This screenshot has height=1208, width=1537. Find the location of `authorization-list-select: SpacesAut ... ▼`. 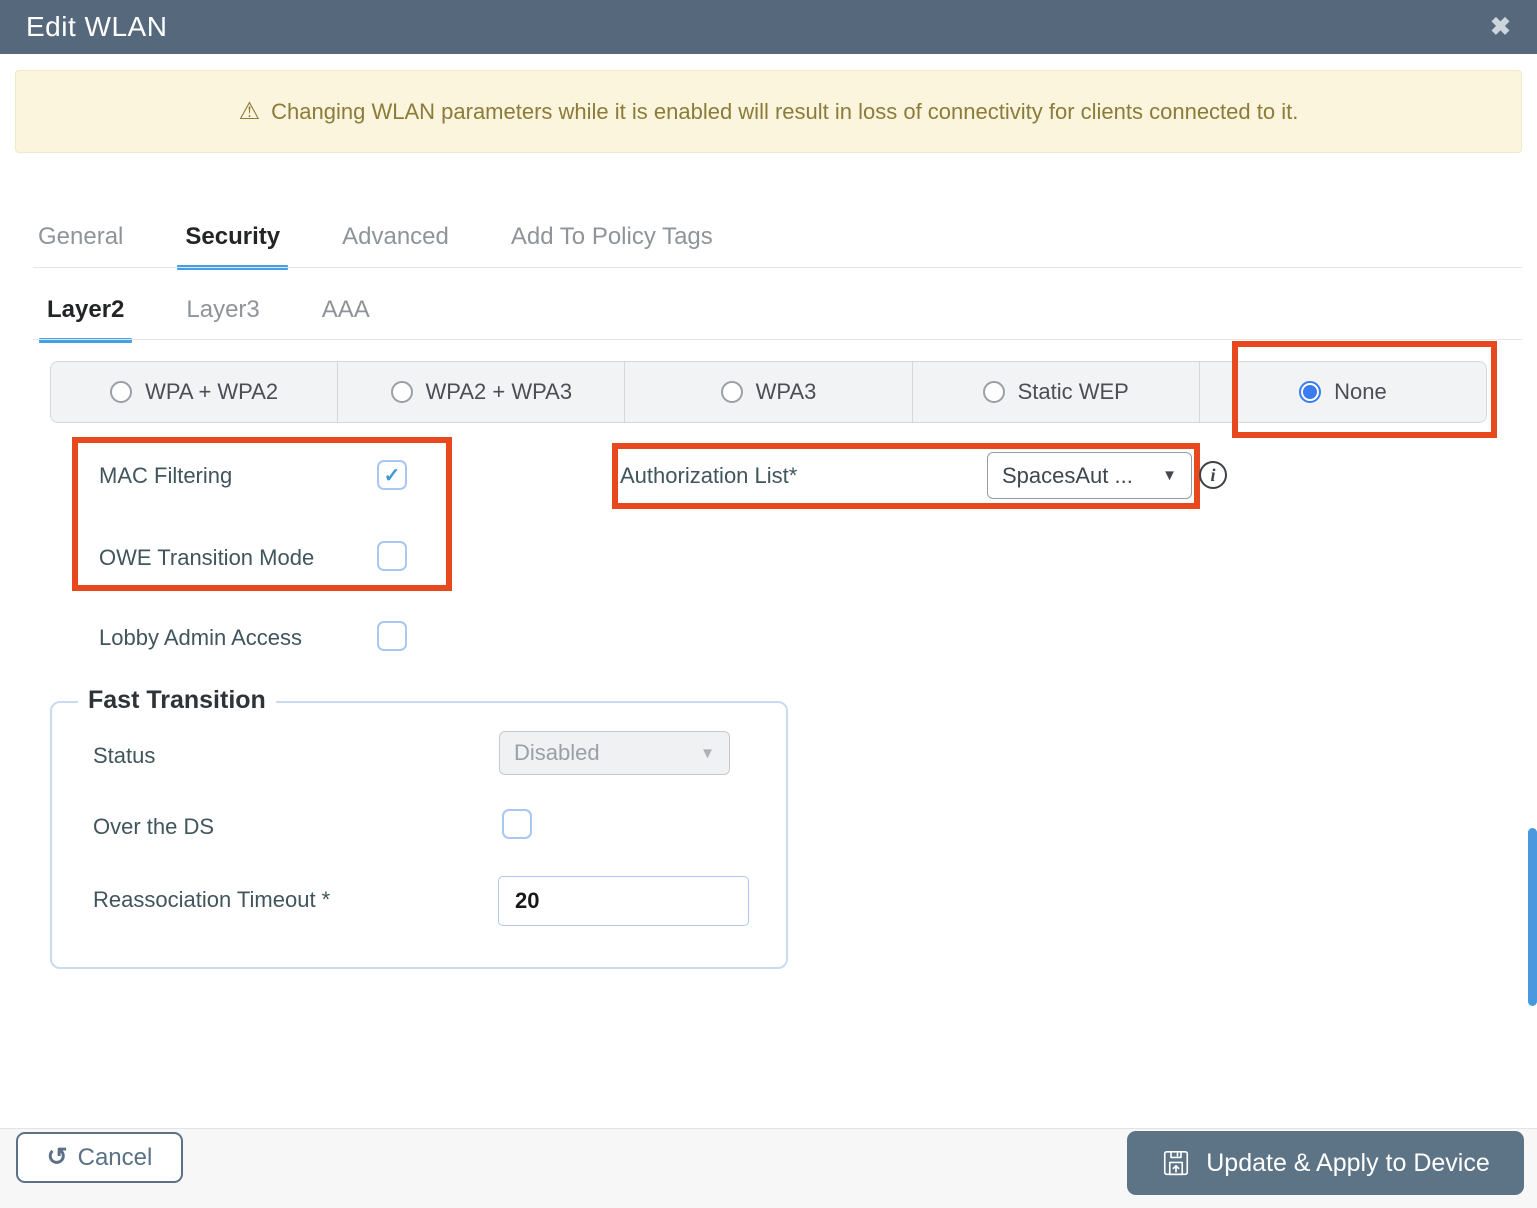

authorization-list-select: SpacesAut ... ▼ is located at coordinates (1089, 475).